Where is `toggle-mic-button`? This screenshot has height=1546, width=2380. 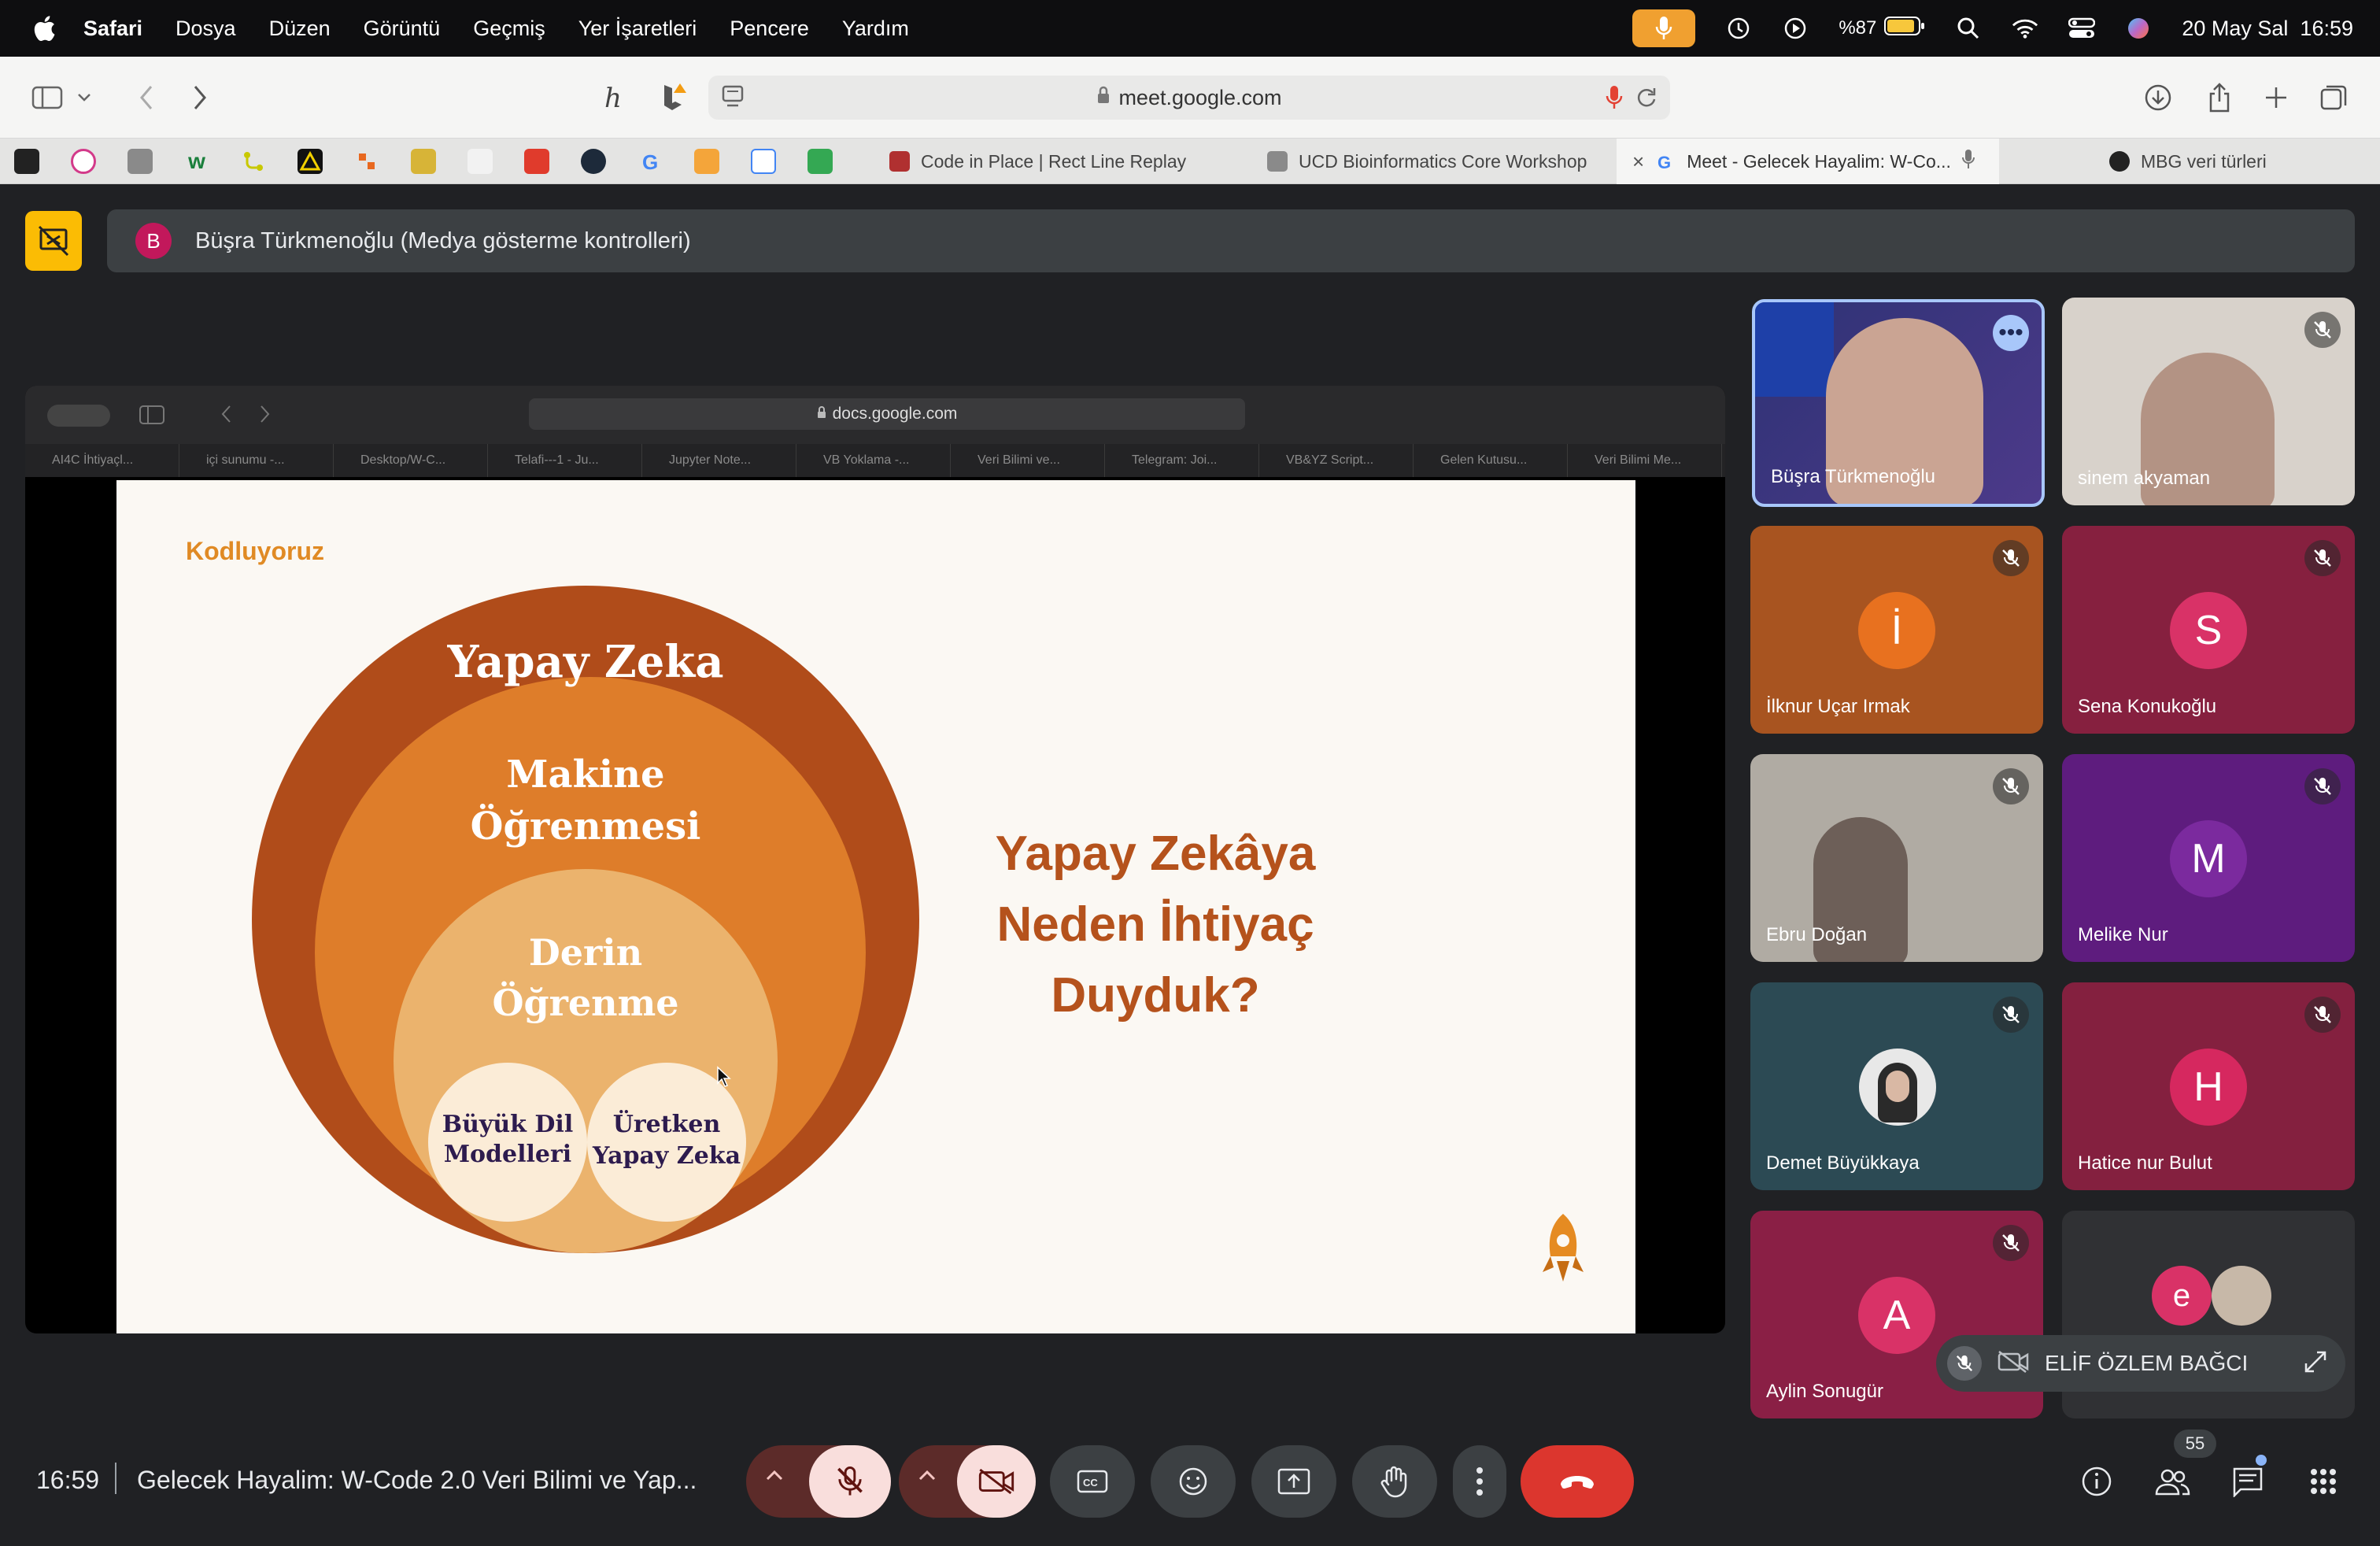
toggle-mic-button is located at coordinates (850, 1481).